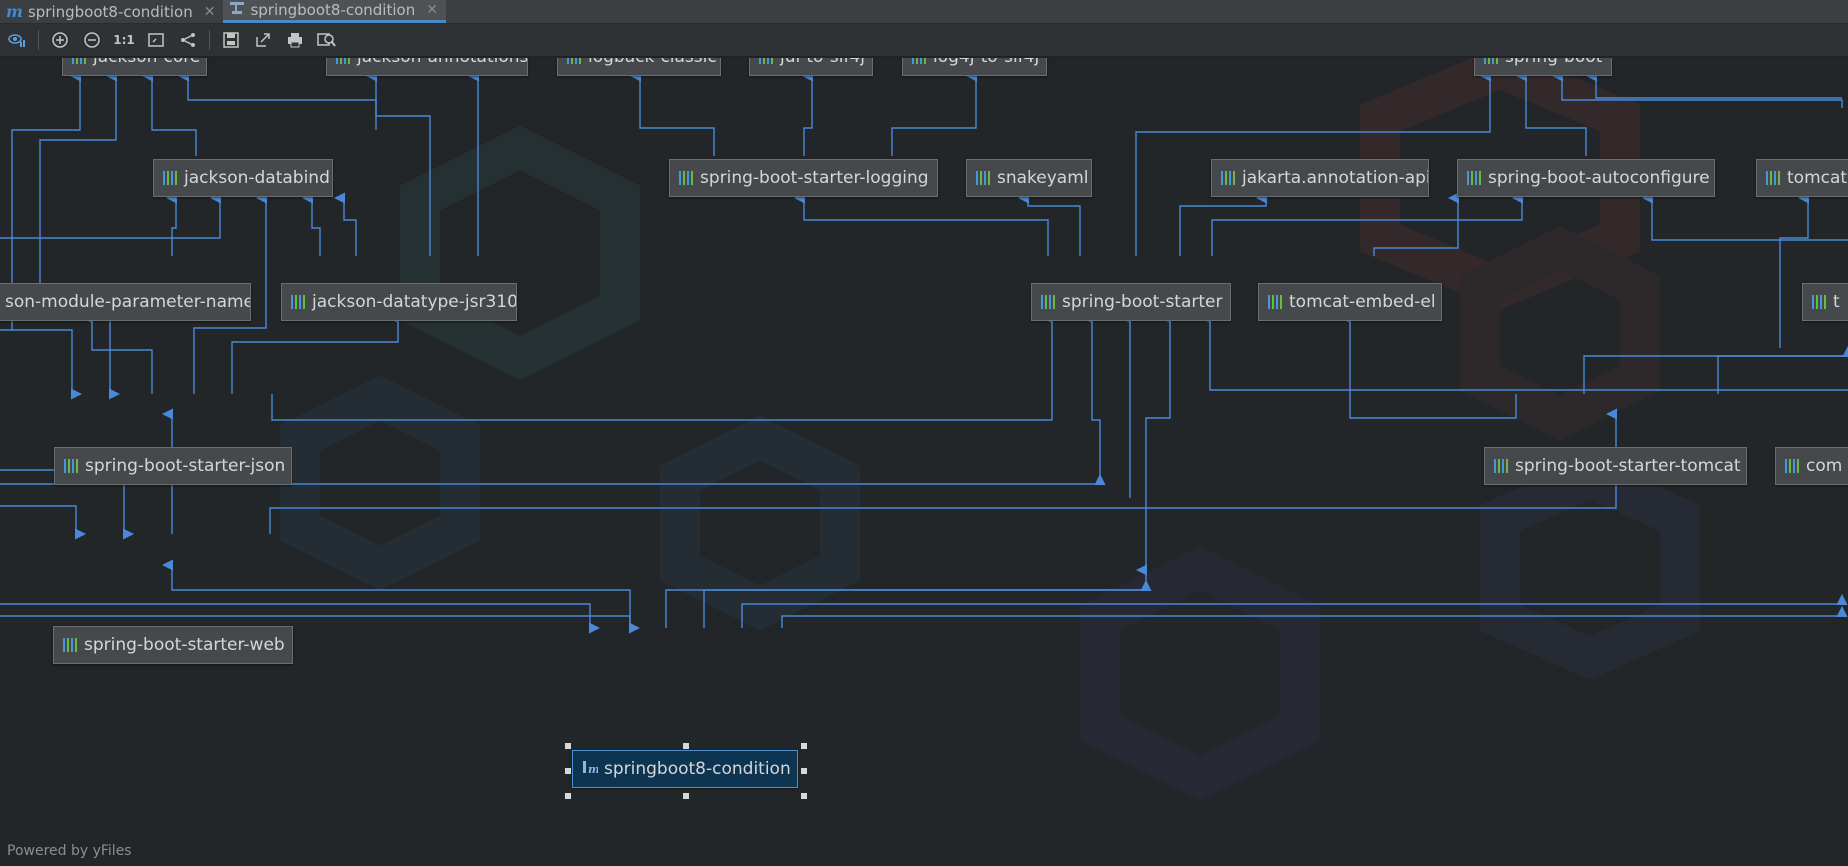  I want to click on tab-dependency-diagram: springboot8-condition ✕, so click(334, 11).